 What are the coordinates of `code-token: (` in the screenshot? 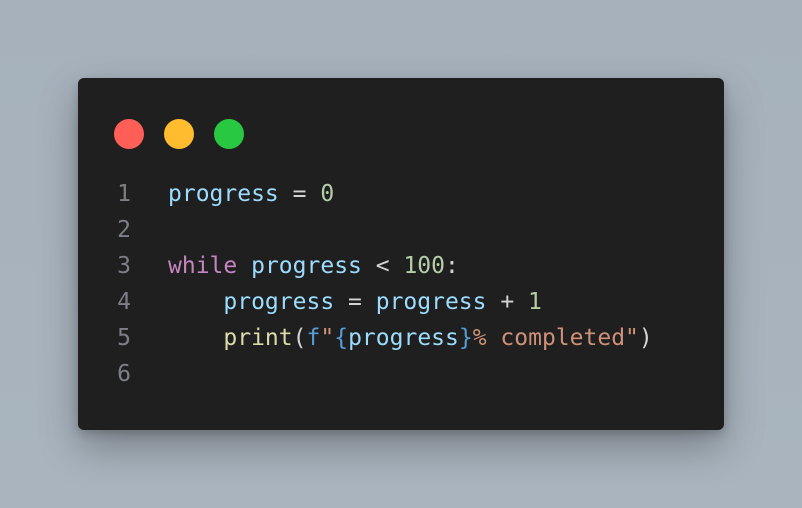 It's located at (299, 338).